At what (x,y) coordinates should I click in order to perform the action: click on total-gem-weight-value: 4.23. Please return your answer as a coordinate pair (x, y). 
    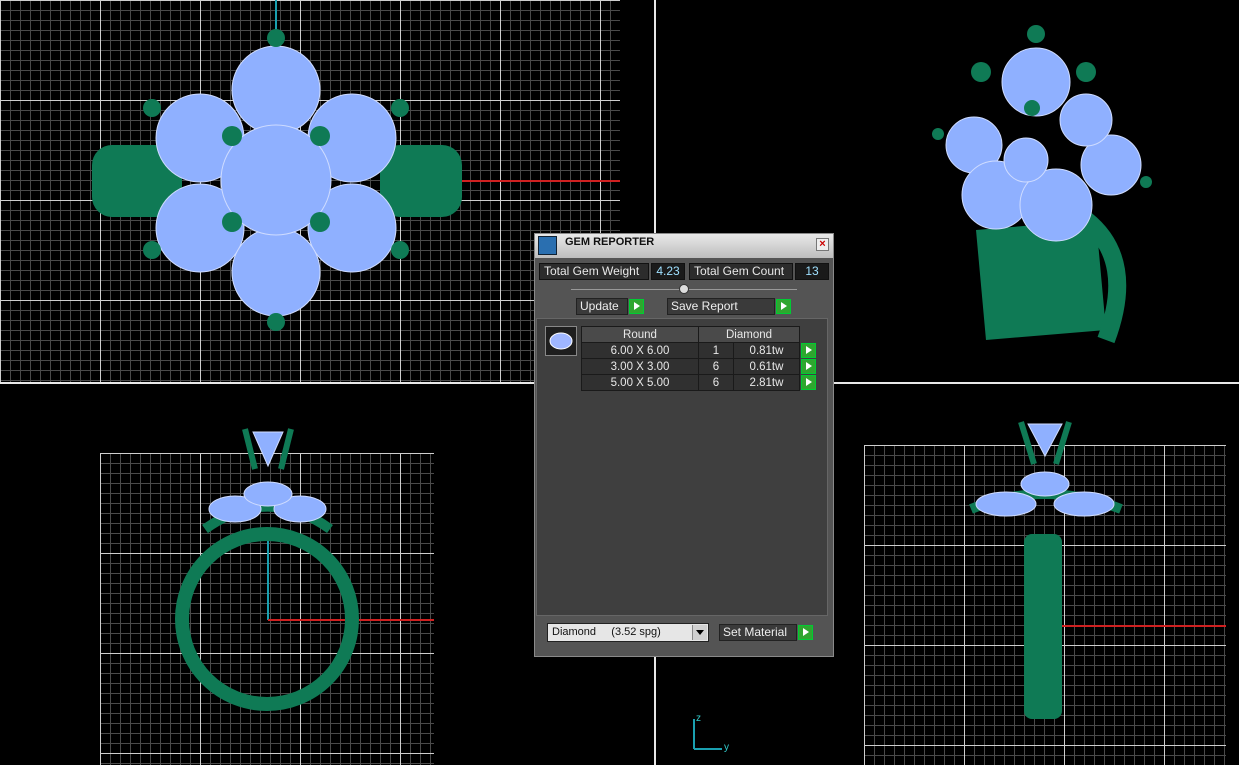
    Looking at the image, I should click on (668, 271).